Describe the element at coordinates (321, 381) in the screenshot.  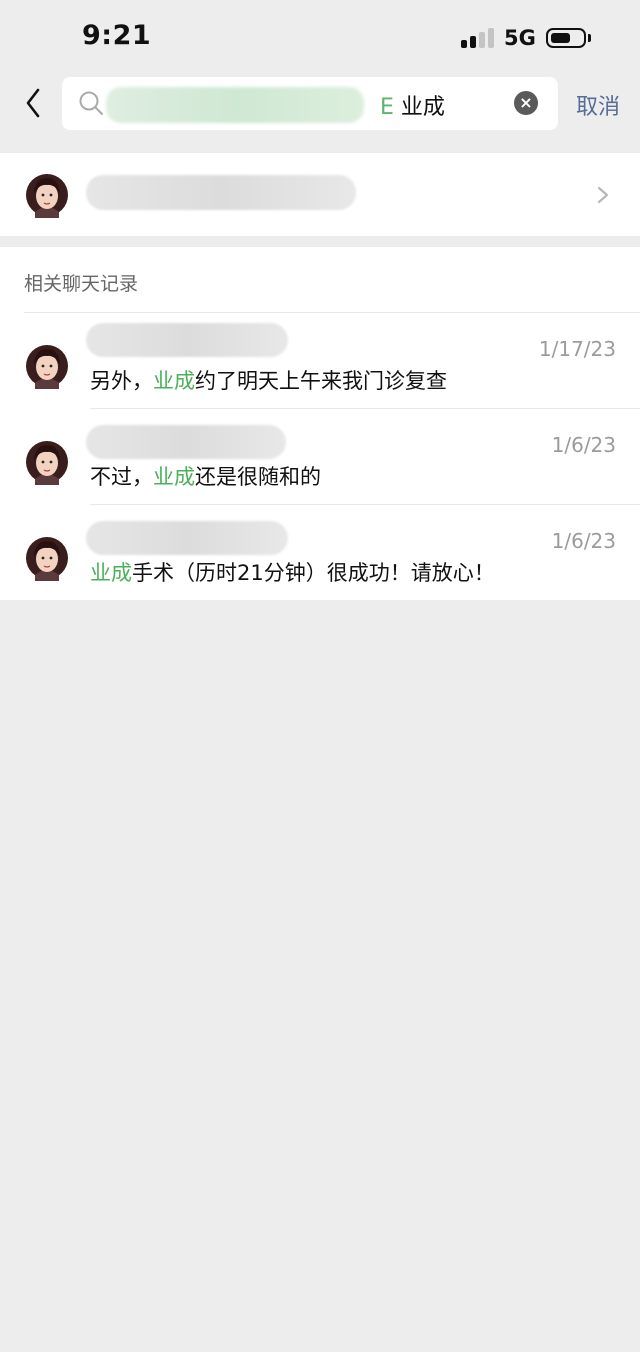
I see `snippet-after: 约了明天上午来我门诊复查` at that location.